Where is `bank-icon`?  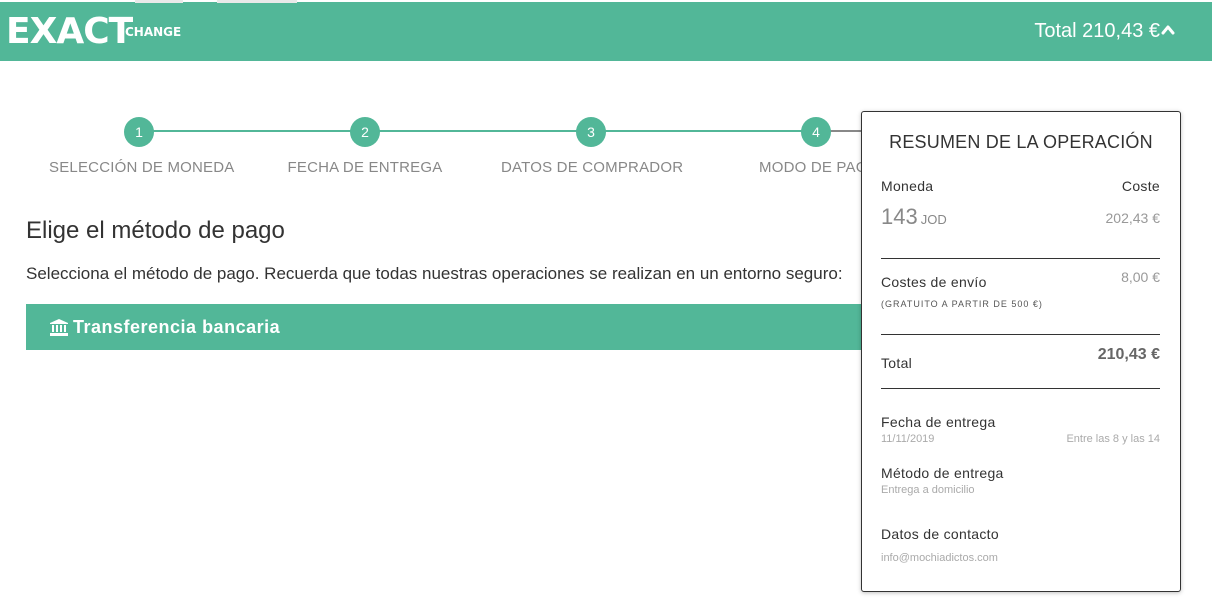
bank-icon is located at coordinates (59, 327).